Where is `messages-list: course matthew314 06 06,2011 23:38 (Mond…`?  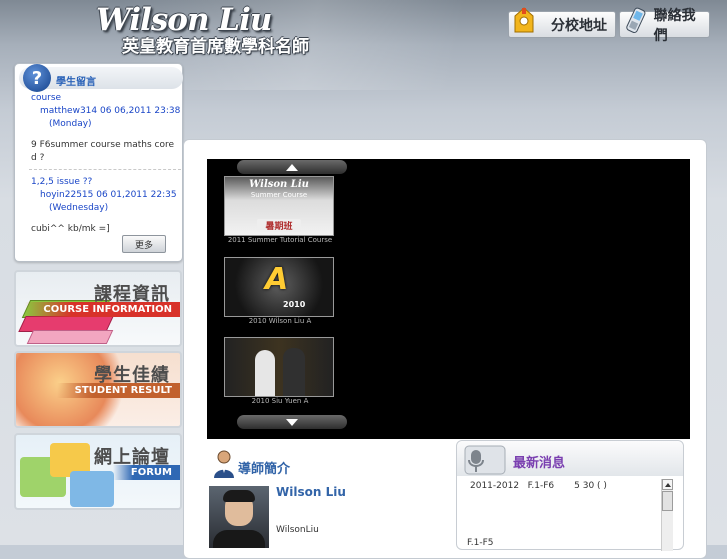
messages-list: course matthew314 06 06,2011 23:38 (Mond… is located at coordinates (105, 164).